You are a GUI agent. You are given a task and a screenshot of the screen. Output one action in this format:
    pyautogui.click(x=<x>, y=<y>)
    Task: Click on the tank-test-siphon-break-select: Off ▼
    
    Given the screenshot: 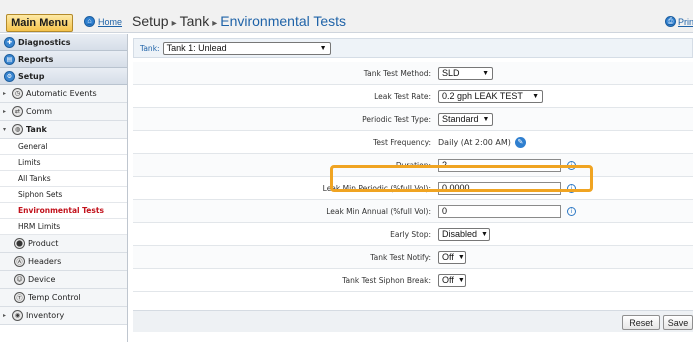 What is the action you would take?
    pyautogui.click(x=452, y=280)
    